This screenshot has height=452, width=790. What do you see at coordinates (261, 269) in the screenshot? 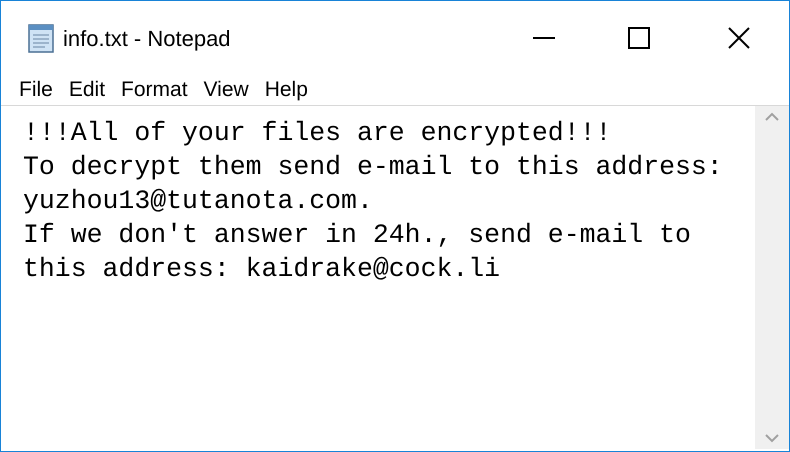
I see `text-line: this address: kaidrake@cock.li` at bounding box center [261, 269].